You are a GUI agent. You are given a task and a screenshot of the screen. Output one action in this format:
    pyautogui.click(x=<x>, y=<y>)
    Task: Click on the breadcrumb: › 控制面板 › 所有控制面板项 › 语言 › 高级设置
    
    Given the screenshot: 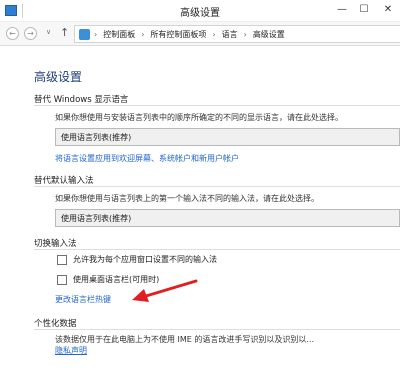 What is the action you would take?
    pyautogui.click(x=192, y=34)
    